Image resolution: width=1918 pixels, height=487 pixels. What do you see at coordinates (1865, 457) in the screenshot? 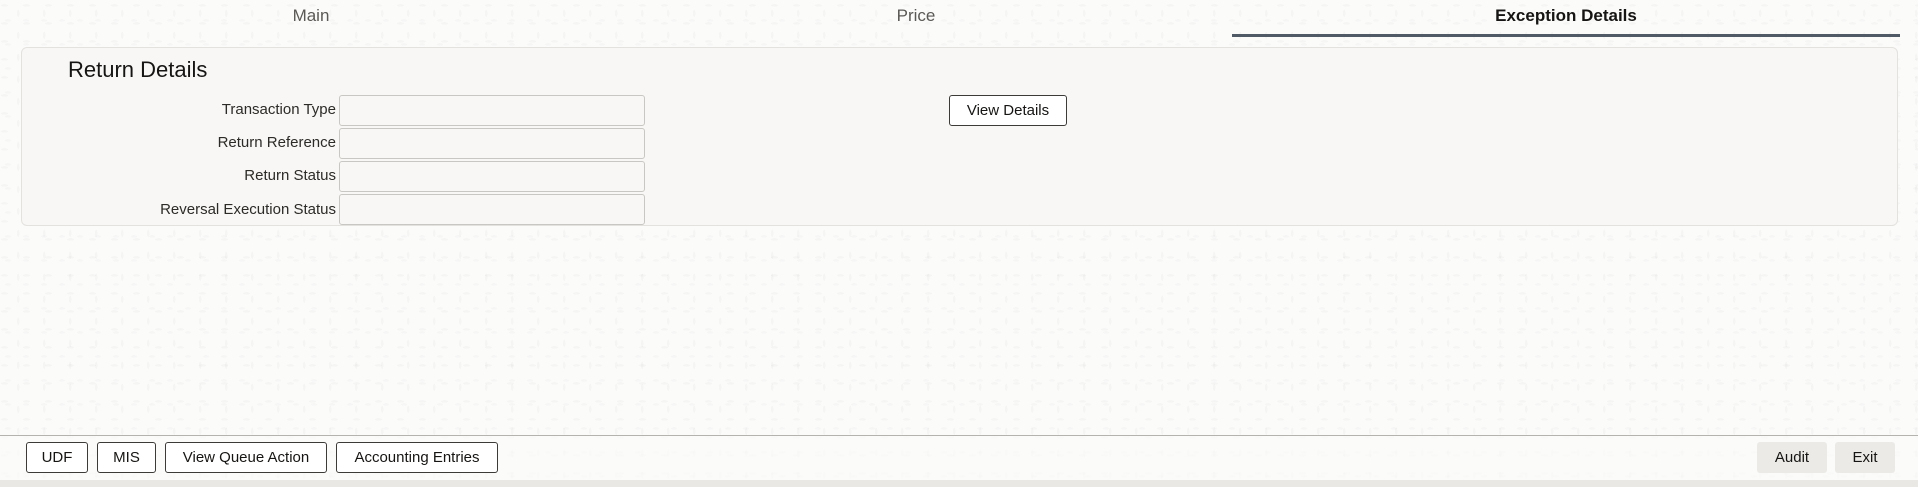
I see `exit-button: Exit` at bounding box center [1865, 457].